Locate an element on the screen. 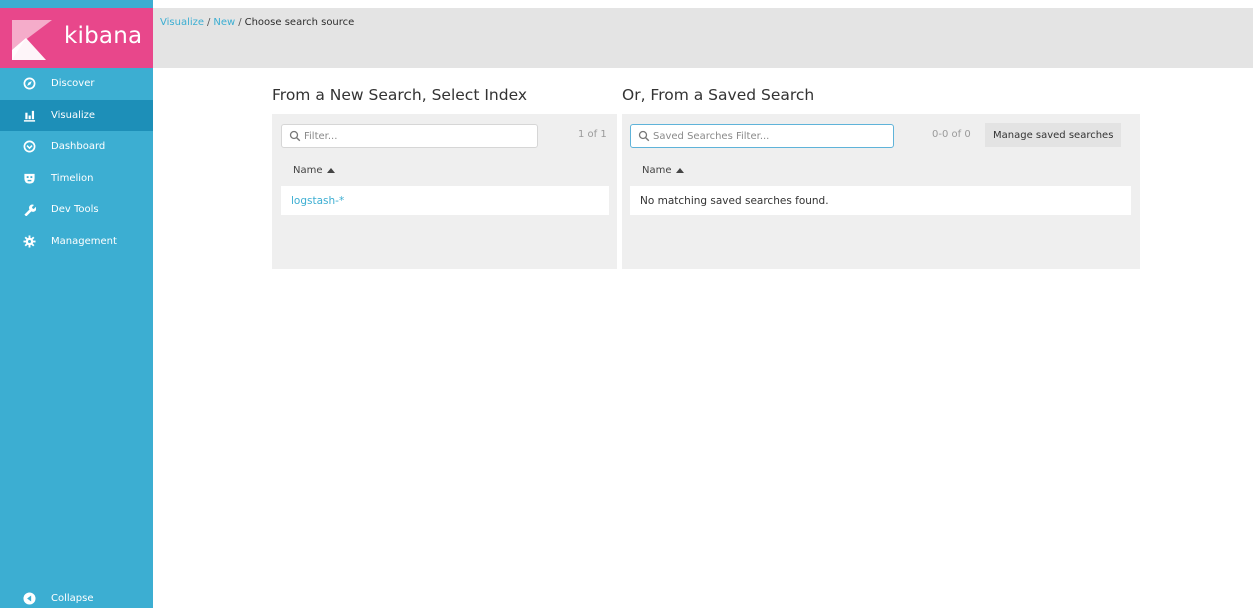  sidebar-item-management: Management is located at coordinates (76, 242).